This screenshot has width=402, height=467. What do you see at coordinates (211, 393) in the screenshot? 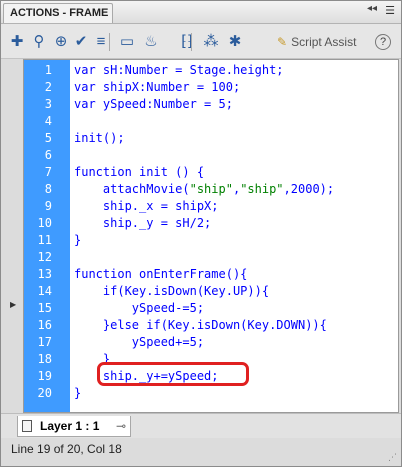
I see `code-line: 20}` at bounding box center [211, 393].